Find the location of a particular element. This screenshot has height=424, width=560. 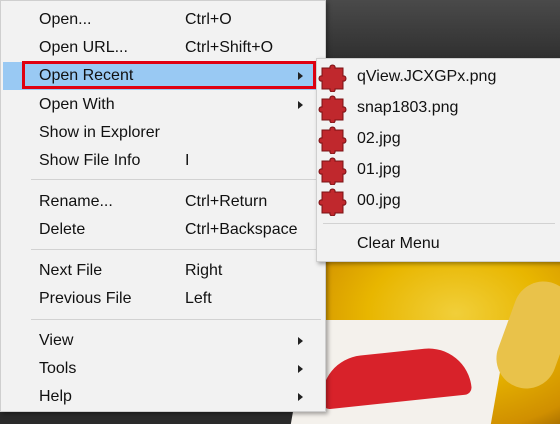

menu-item-label: Delete is located at coordinates (62, 229).